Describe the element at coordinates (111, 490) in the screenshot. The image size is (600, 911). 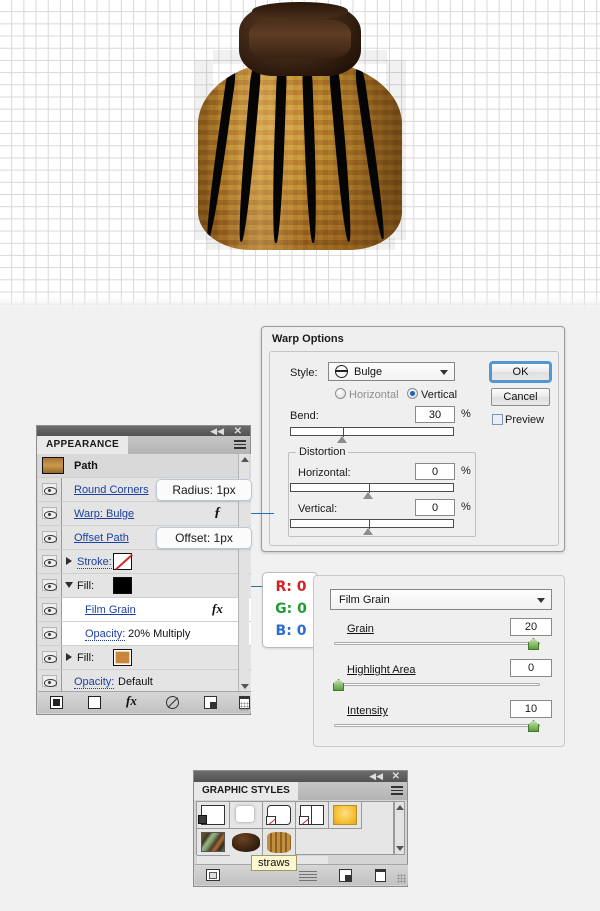
I see `effect-label-round-corners: Round Corners` at that location.